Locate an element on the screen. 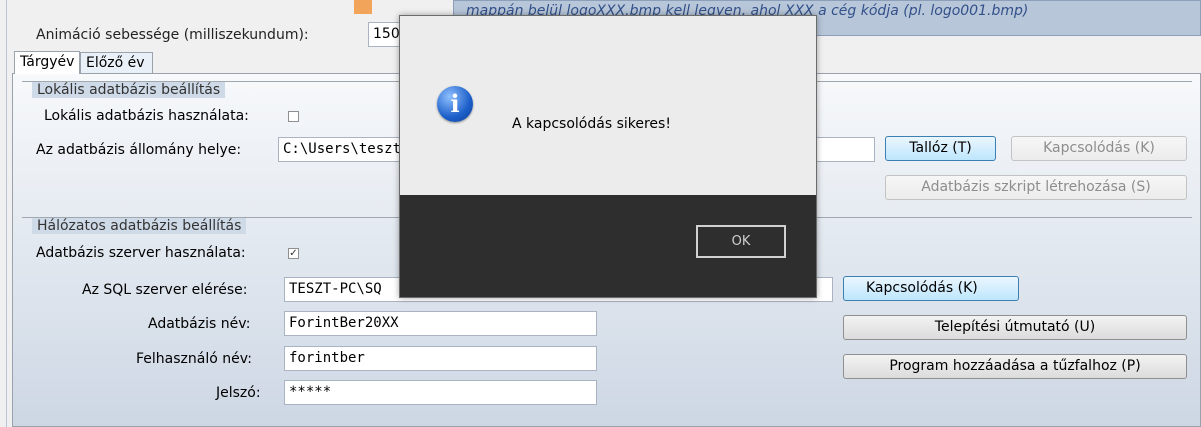  color-swatch is located at coordinates (363, 7).